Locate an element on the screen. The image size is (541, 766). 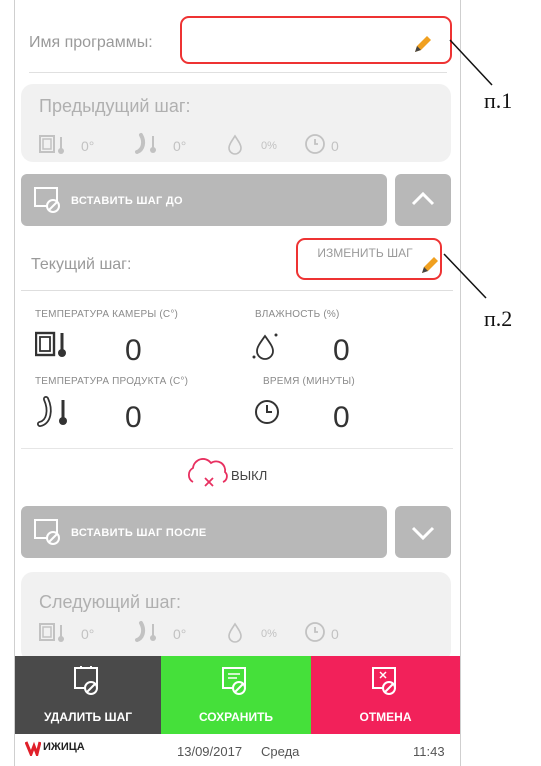
previous-step-title: Предыдущий шаг: is located at coordinates (115, 106).